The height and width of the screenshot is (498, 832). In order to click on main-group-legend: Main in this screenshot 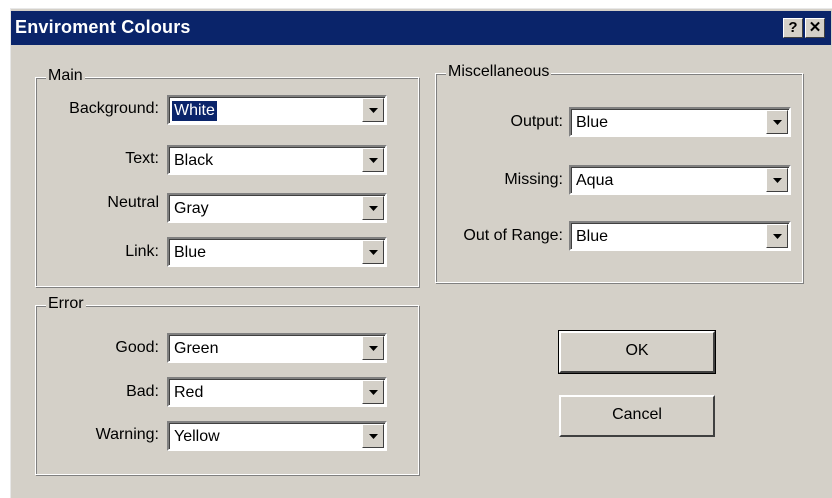, I will do `click(65, 76)`.